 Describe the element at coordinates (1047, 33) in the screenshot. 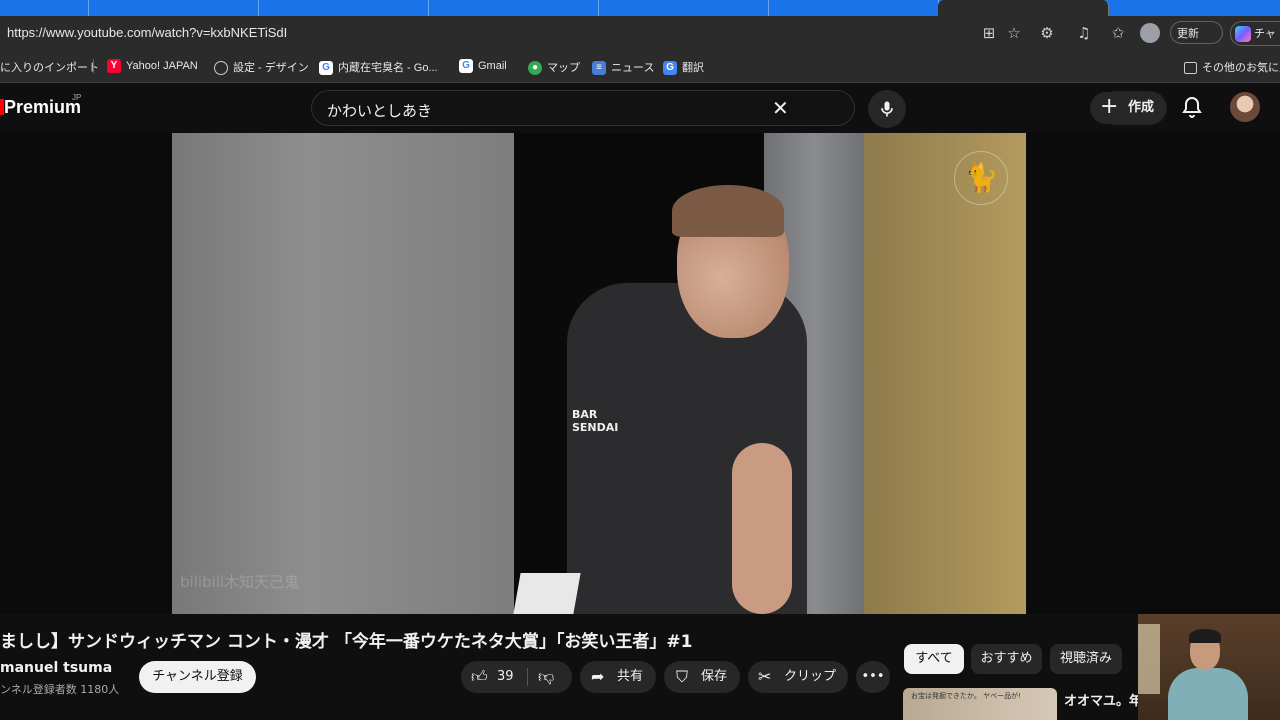

I see `extensions-icon: ⚙` at that location.